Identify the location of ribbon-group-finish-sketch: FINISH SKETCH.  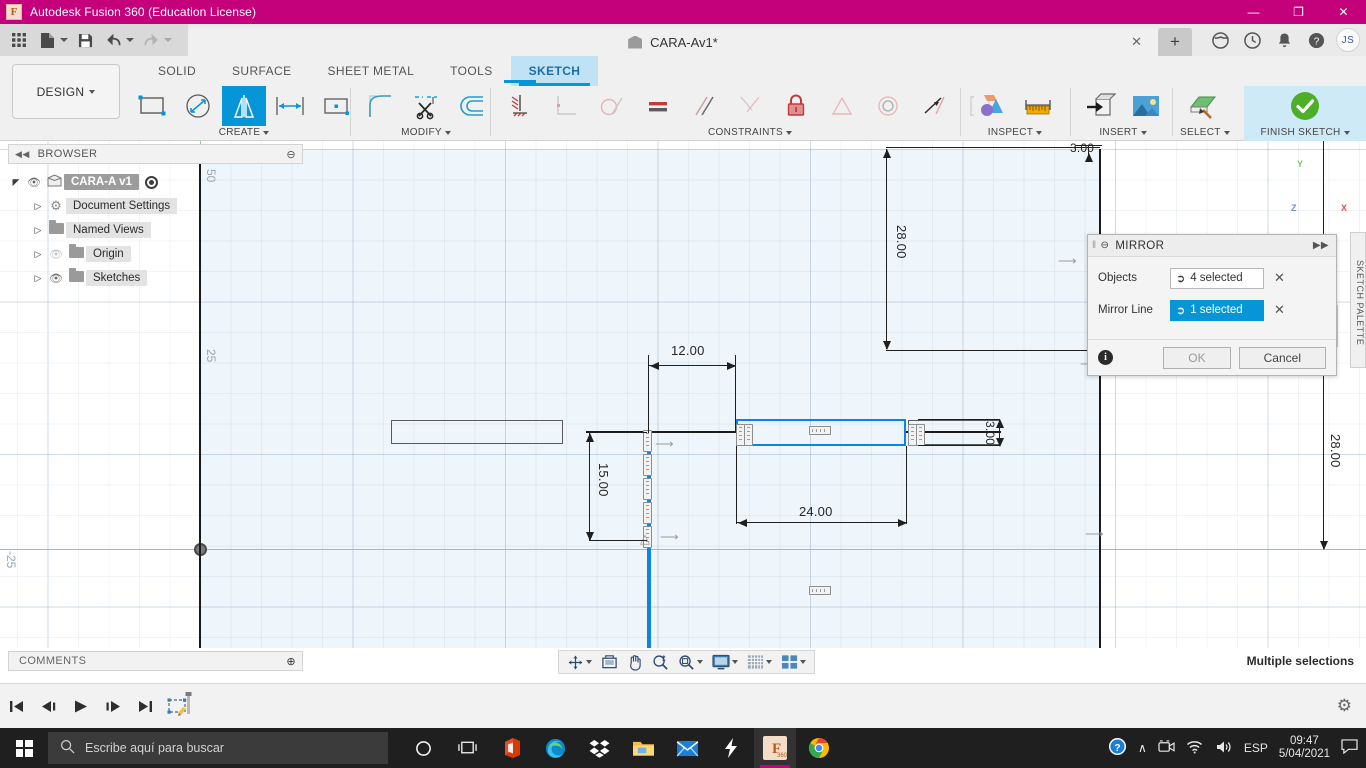
(1305, 113).